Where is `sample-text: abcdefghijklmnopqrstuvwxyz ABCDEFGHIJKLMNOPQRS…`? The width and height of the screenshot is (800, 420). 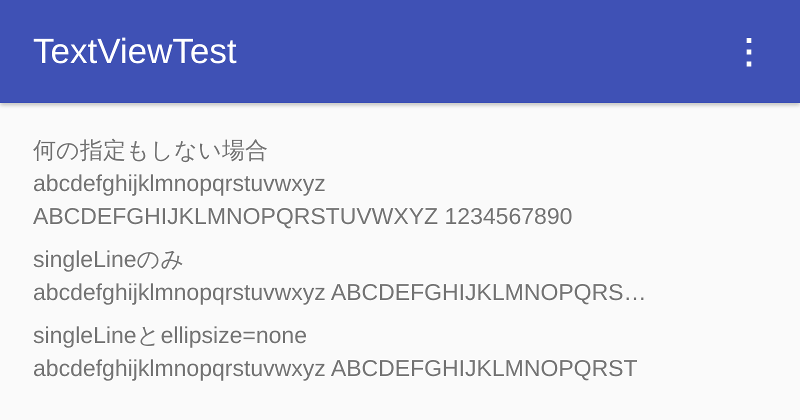 sample-text: abcdefghijklmnopqrstuvwxyz ABCDEFGHIJKLMNOPQRS… is located at coordinates (340, 292).